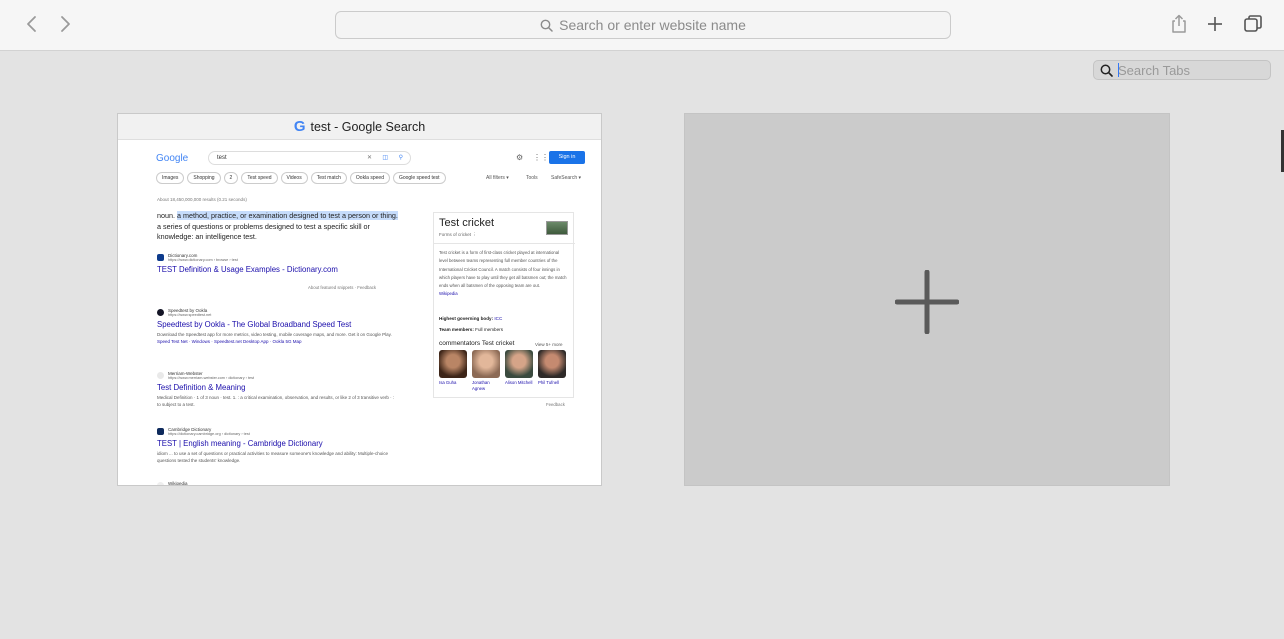  Describe the element at coordinates (458, 234) in the screenshot. I see `kp-subtitle: Forms of cricket ⋮` at that location.